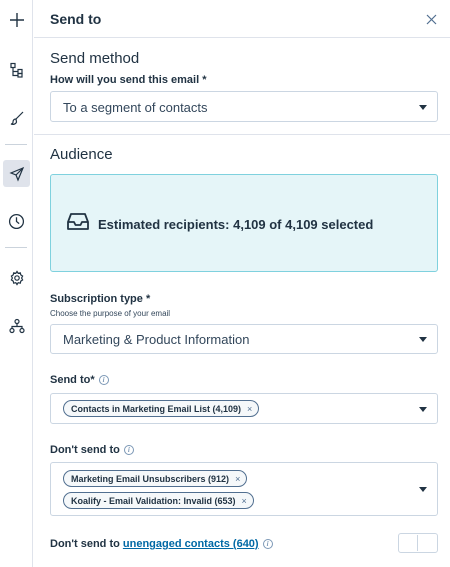 The width and height of the screenshot is (450, 567). What do you see at coordinates (16, 19) in the screenshot?
I see `plus-icon` at bounding box center [16, 19].